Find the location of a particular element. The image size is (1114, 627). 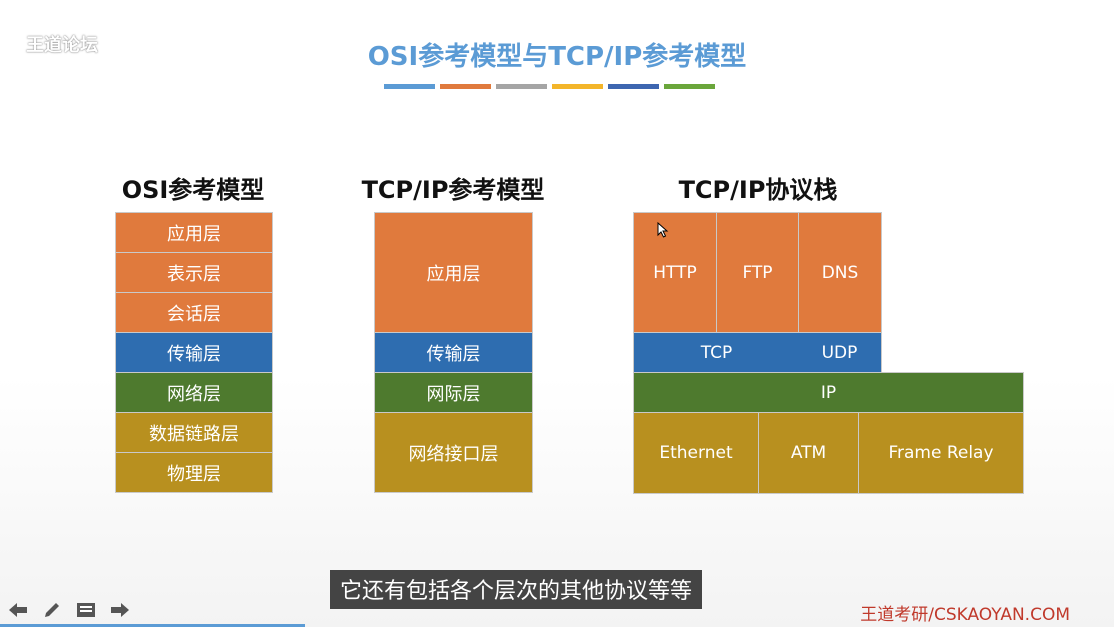

protocol-dns: DNS is located at coordinates (840, 272).